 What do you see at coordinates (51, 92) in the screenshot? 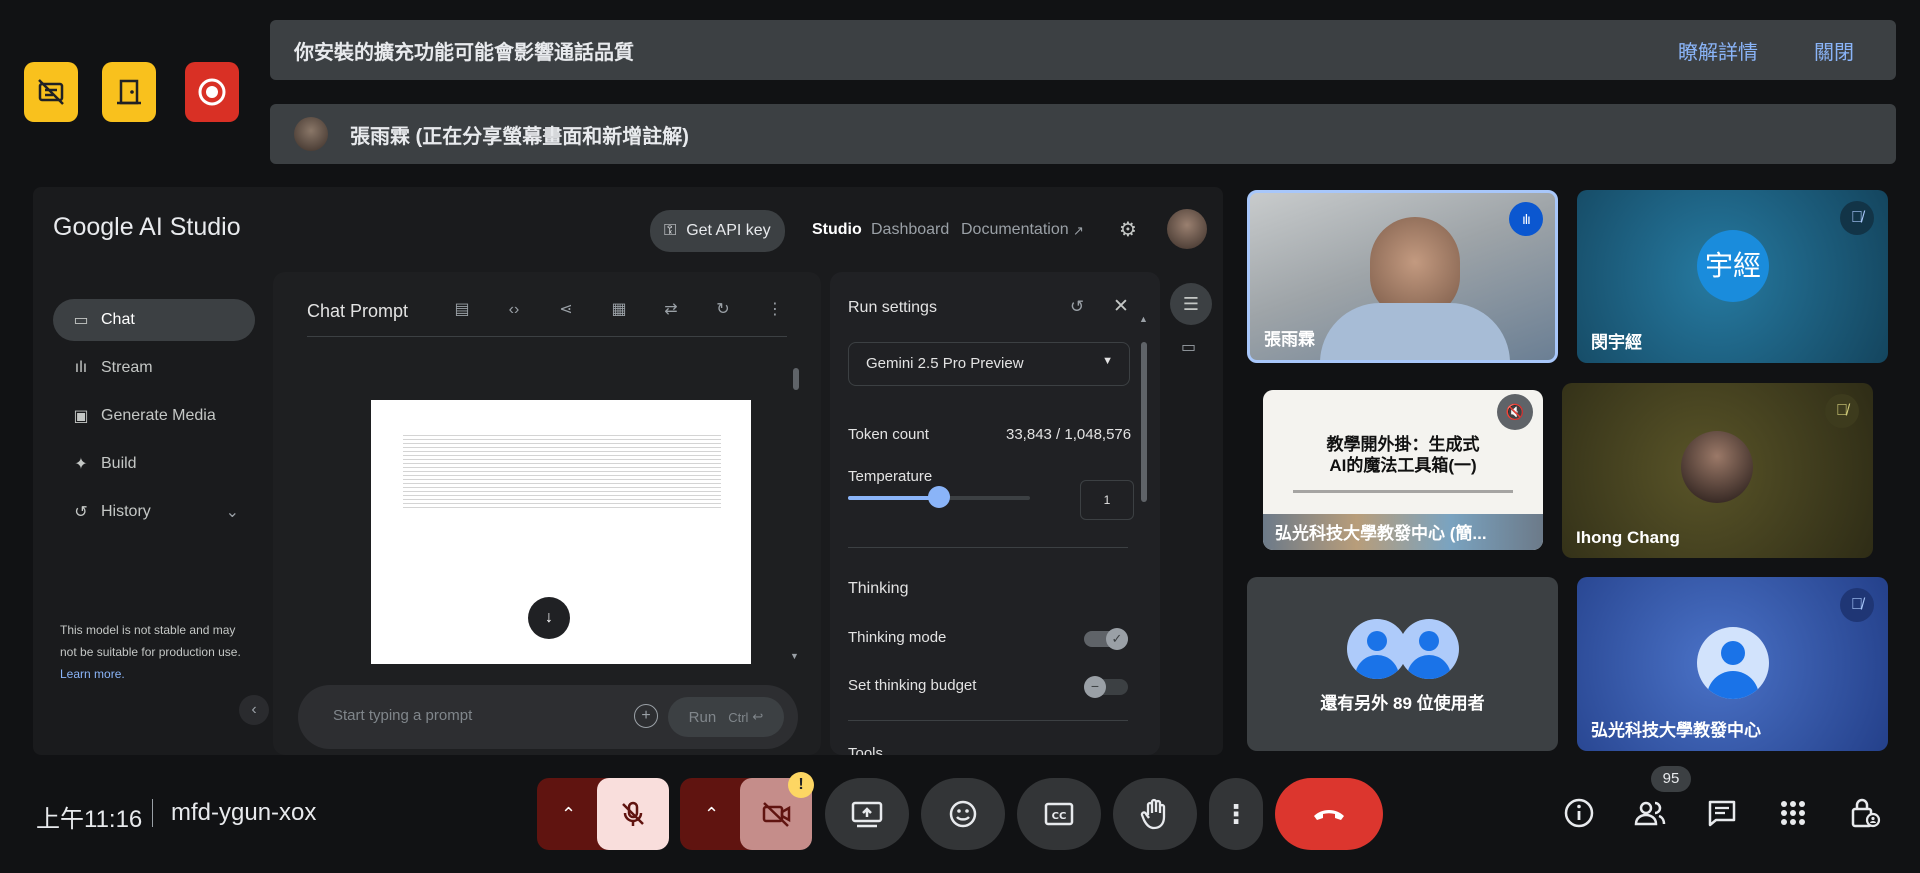
I see `captions-off-button` at bounding box center [51, 92].